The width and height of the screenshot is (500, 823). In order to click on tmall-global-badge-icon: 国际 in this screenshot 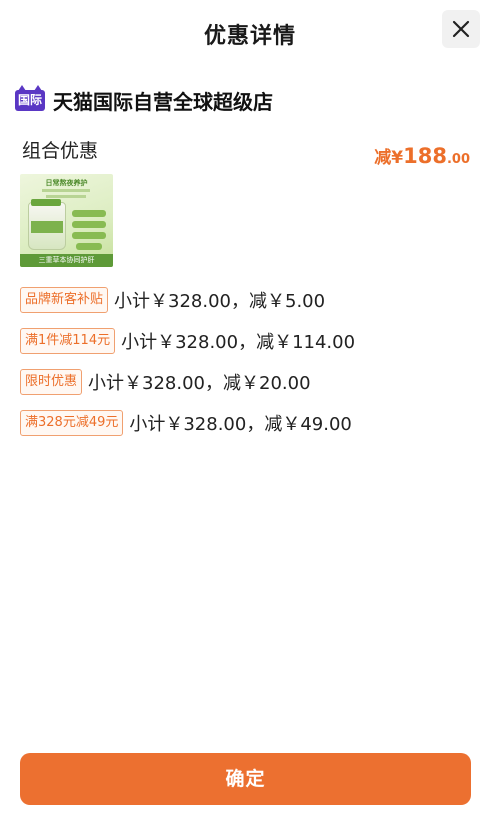, I will do `click(30, 97)`.